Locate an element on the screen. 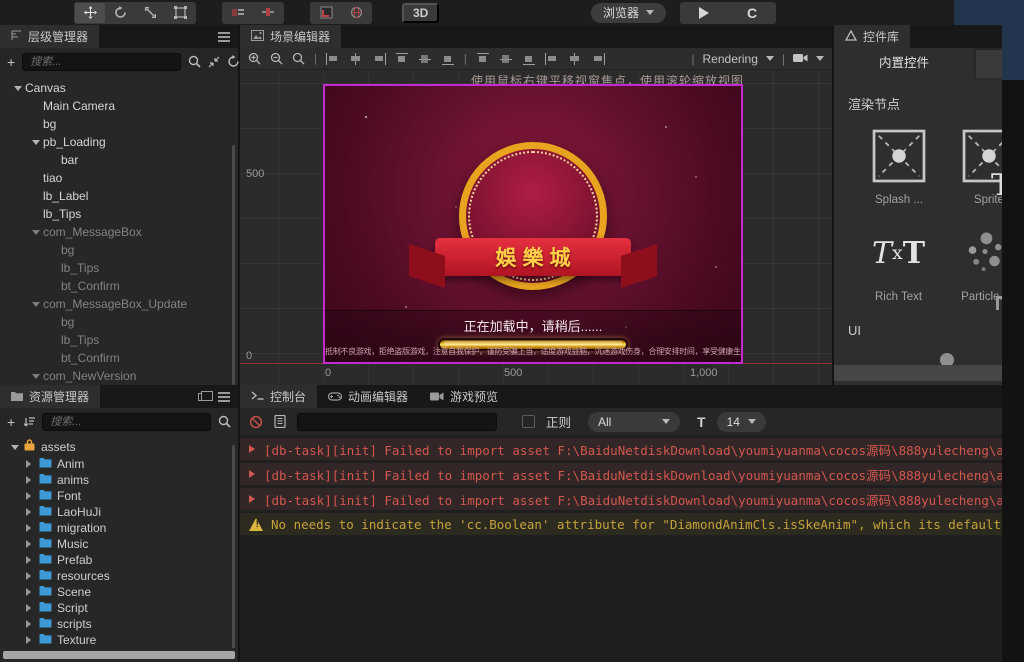 The height and width of the screenshot is (662, 1024). tab-hierarchy: 层级管理器 is located at coordinates (50, 36).